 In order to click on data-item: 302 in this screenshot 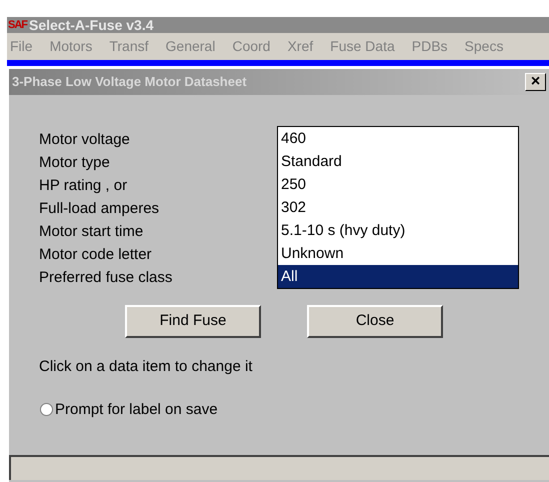, I will do `click(398, 207)`.